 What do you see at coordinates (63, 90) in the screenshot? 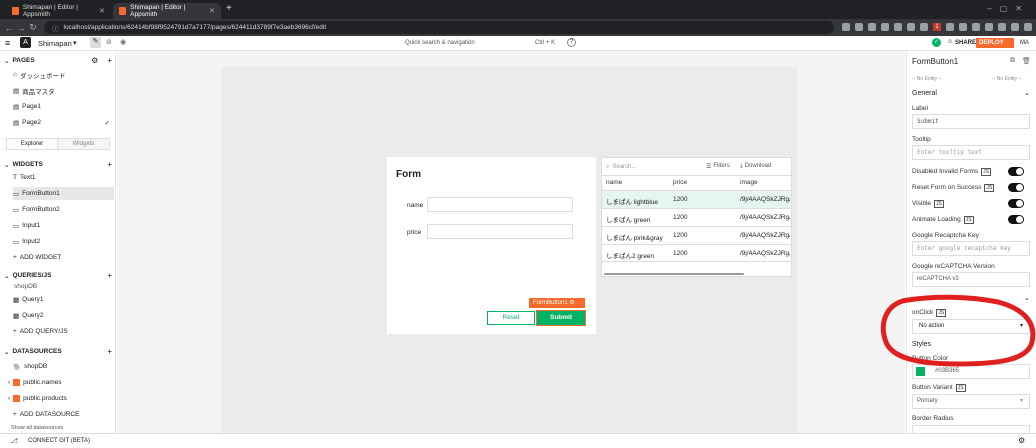
I see `page-item: ▤ 商品マスタ` at bounding box center [63, 90].